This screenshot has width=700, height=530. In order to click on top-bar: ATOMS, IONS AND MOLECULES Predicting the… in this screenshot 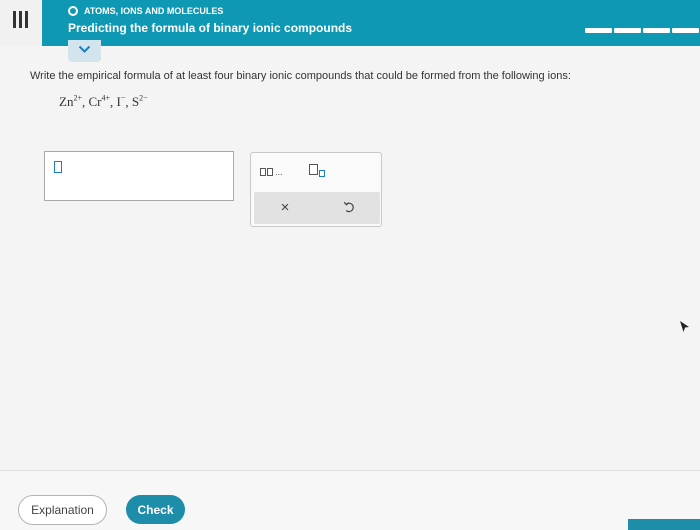, I will do `click(350, 23)`.